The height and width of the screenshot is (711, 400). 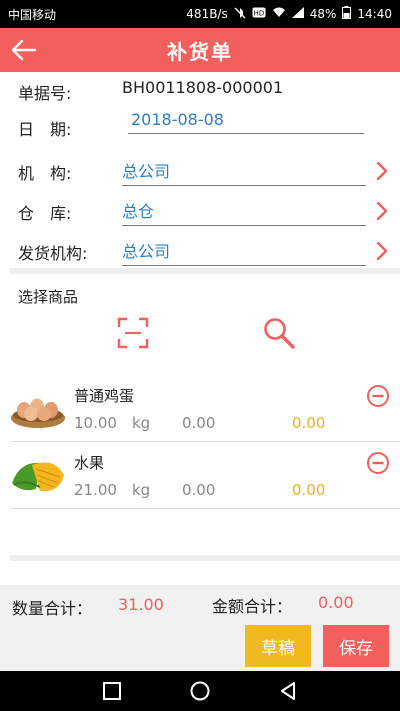 I want to click on home-icon, so click(x=200, y=691).